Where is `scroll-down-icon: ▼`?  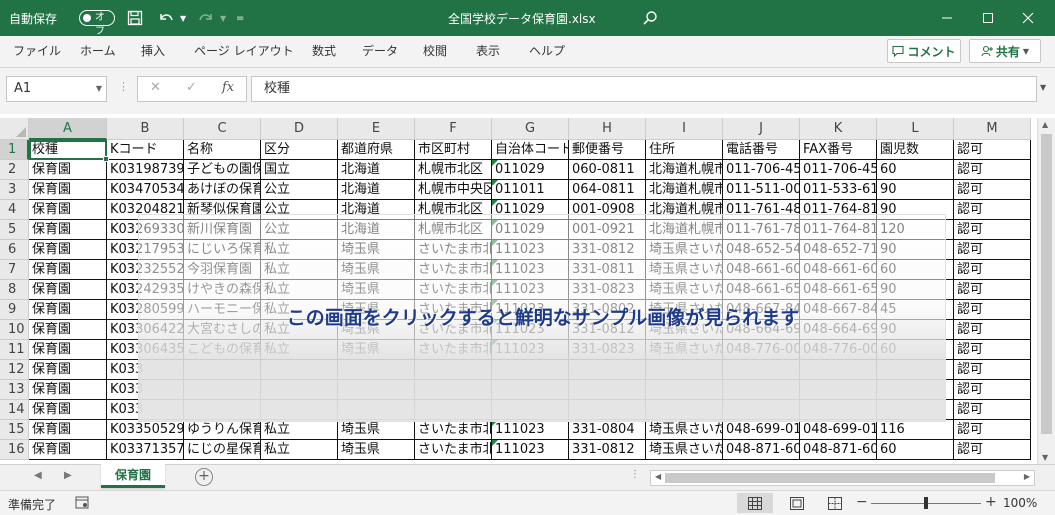
scroll-down-icon: ▼ is located at coordinates (1045, 457).